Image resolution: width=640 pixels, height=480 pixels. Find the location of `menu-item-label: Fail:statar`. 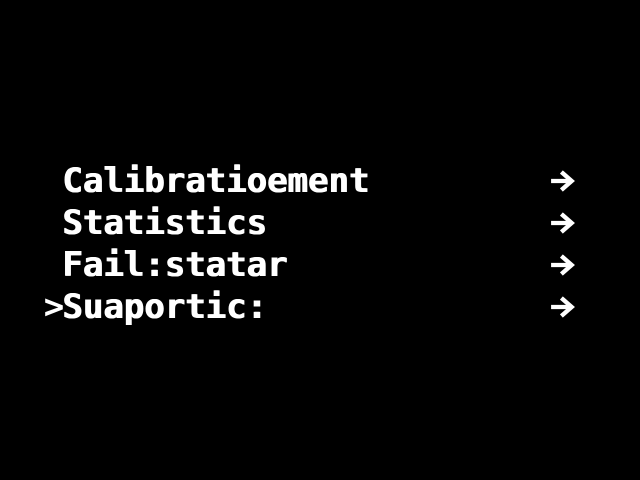

menu-item-label: Fail:statar is located at coordinates (175, 265).